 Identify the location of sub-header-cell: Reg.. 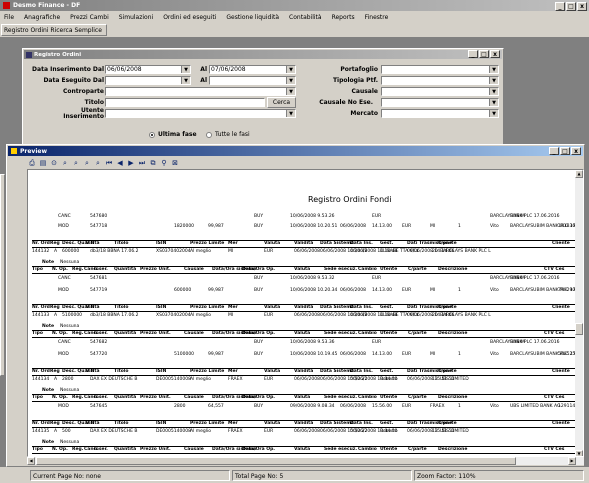
(78, 449).